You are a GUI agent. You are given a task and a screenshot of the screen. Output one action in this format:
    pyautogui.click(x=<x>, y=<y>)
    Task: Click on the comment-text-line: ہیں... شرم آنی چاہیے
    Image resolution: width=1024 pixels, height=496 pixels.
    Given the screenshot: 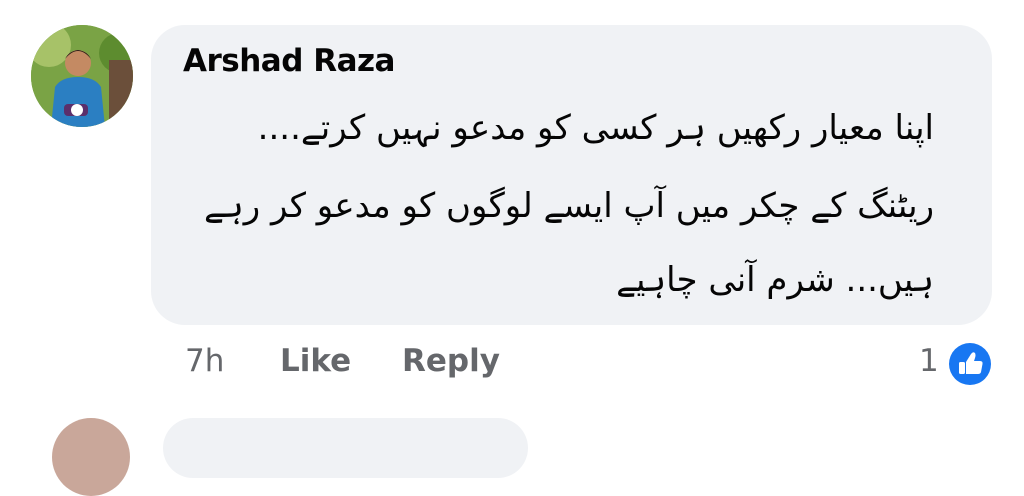 What is the action you would take?
    pyautogui.click(x=775, y=280)
    